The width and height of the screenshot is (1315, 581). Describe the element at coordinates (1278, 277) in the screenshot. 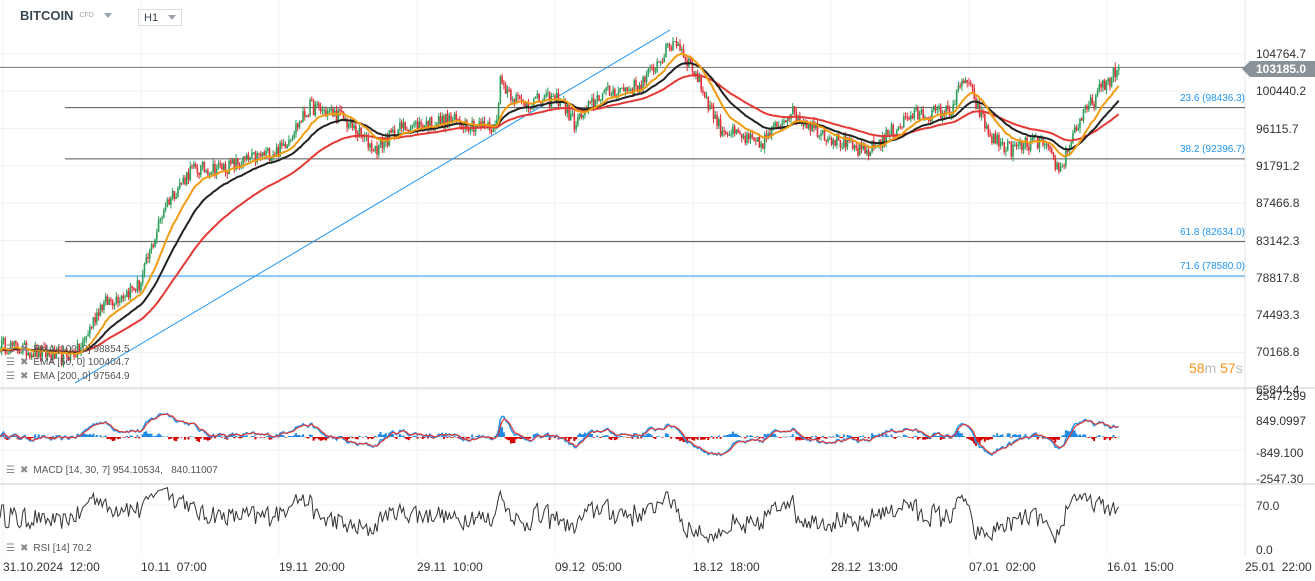

I see `price-axis-label: 78817.8` at that location.